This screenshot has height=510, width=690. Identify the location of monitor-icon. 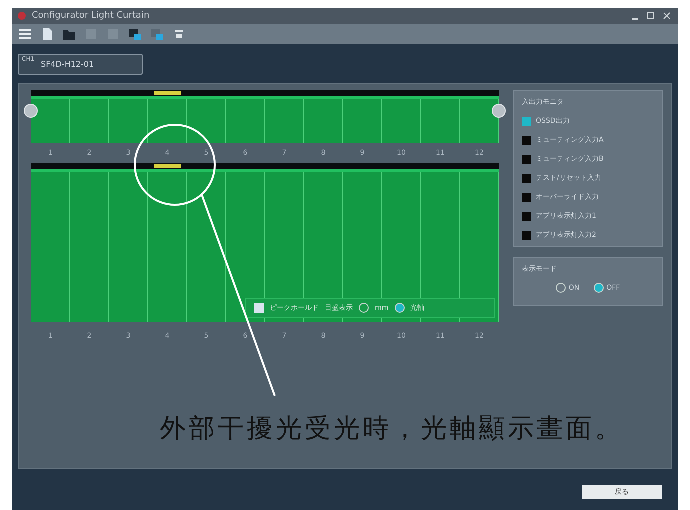
(135, 34).